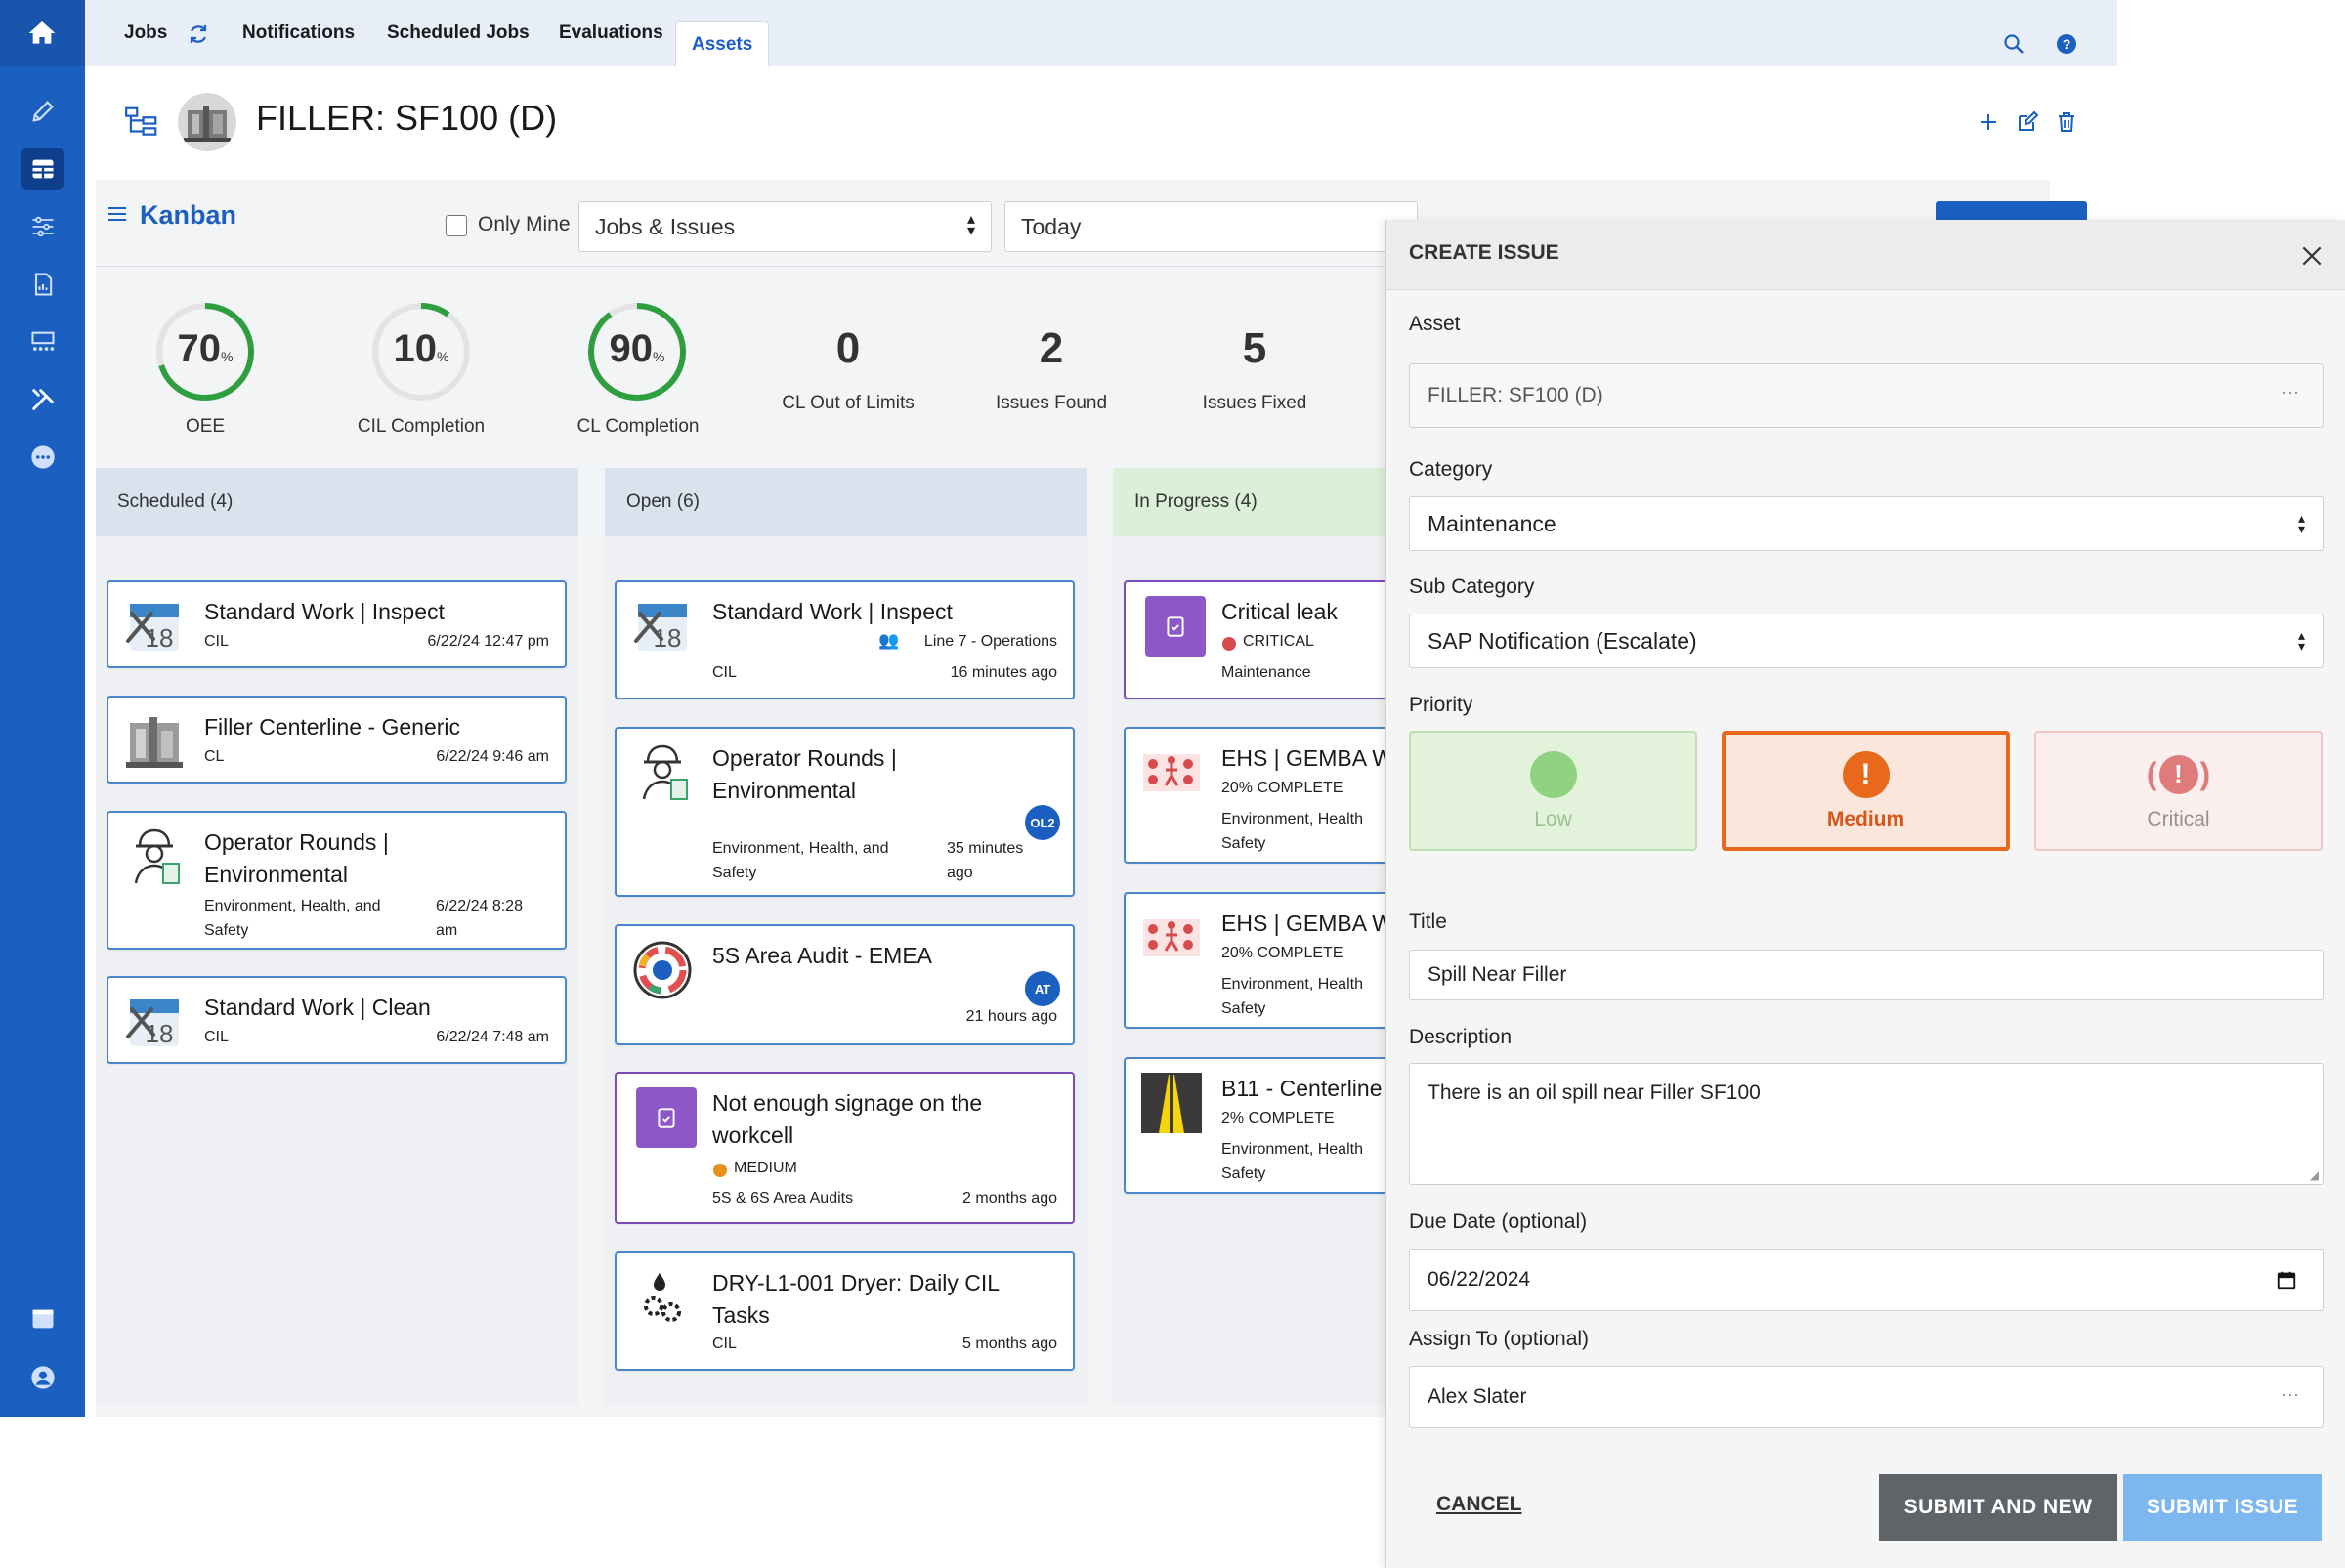 This screenshot has width=2345, height=1568. I want to click on blue-action-button, so click(2011, 211).